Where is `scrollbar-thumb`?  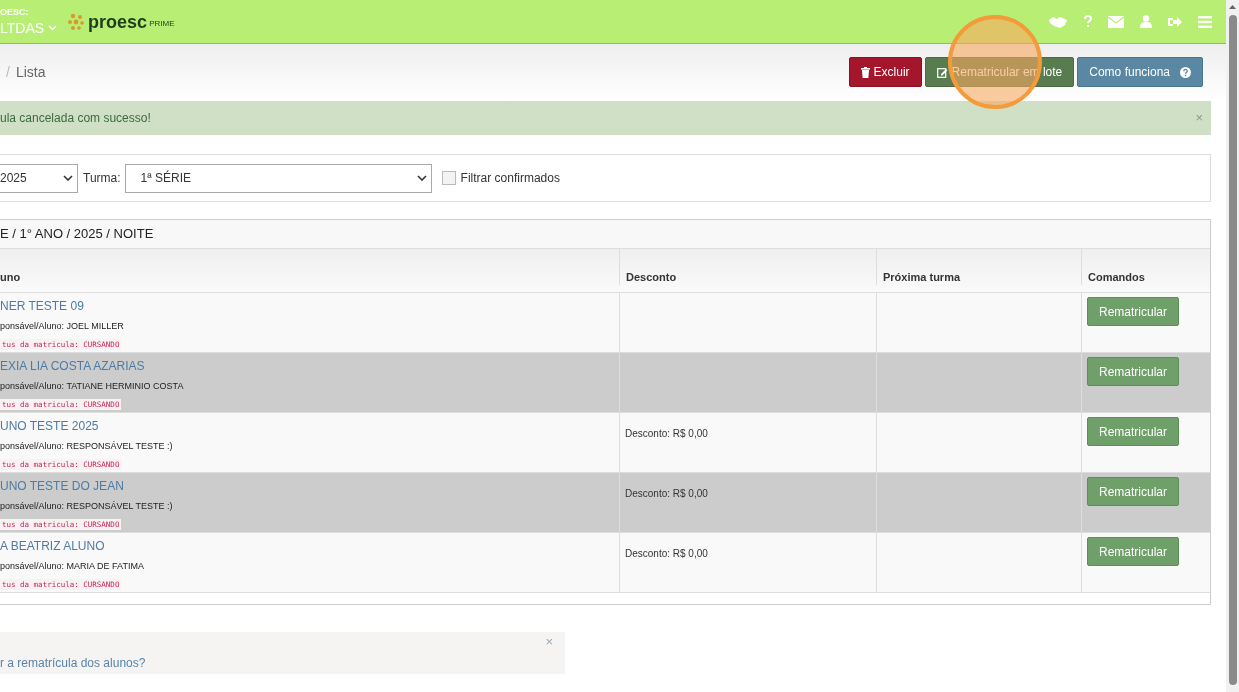 scrollbar-thumb is located at coordinates (1232, 350).